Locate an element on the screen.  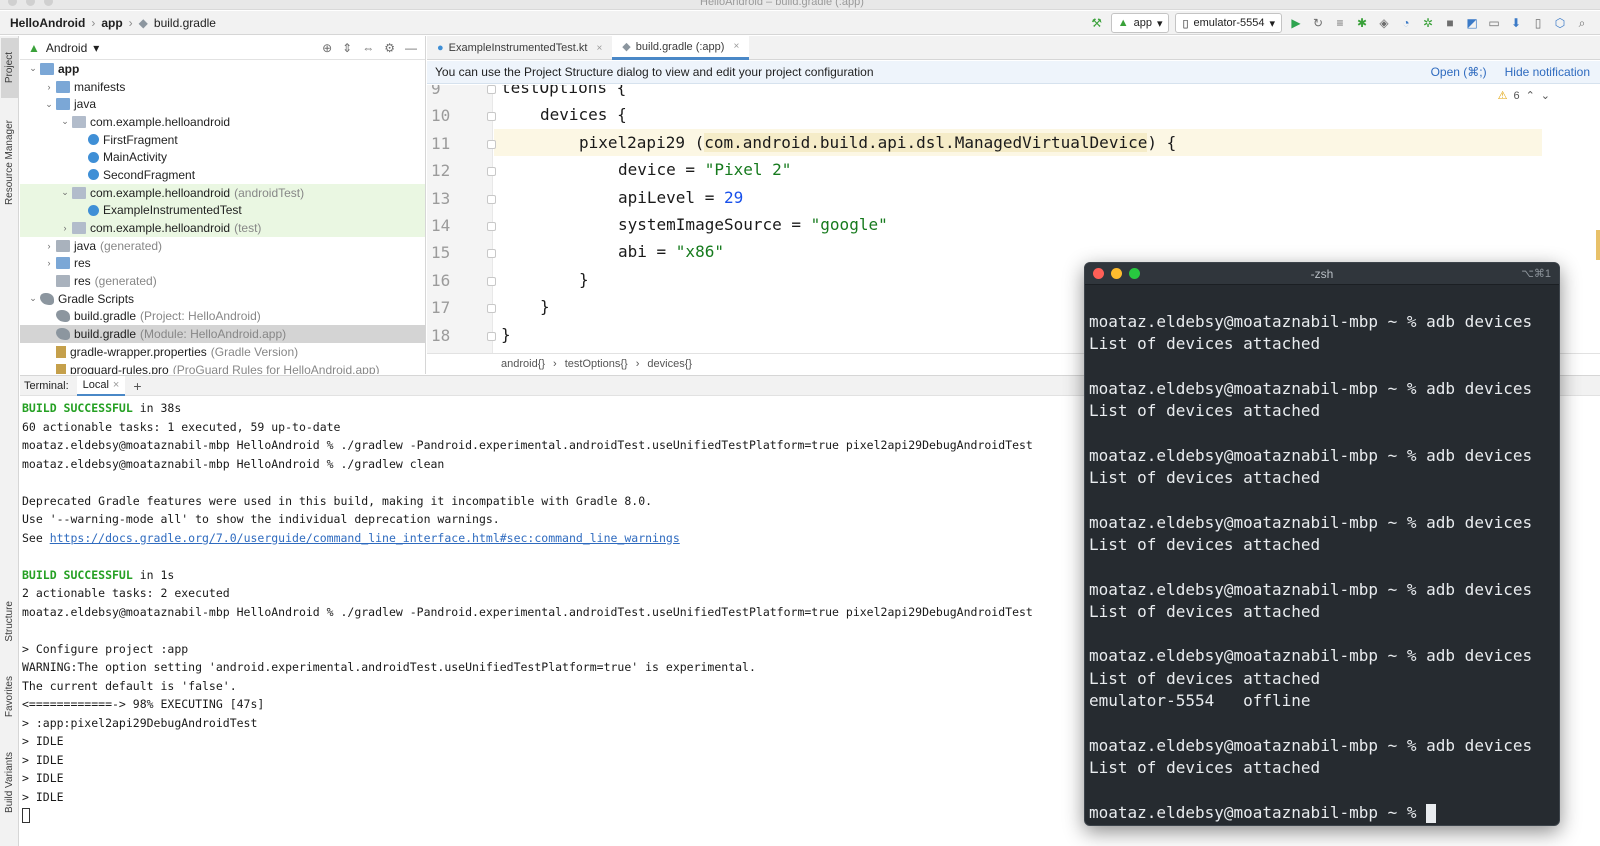
terminal-tab-local: Local × is located at coordinates (101, 385).